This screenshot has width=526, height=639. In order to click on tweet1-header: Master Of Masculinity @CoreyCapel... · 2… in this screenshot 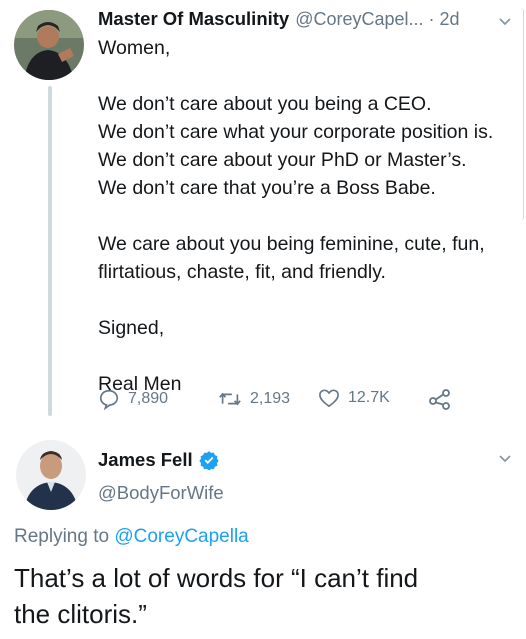, I will do `click(279, 19)`.